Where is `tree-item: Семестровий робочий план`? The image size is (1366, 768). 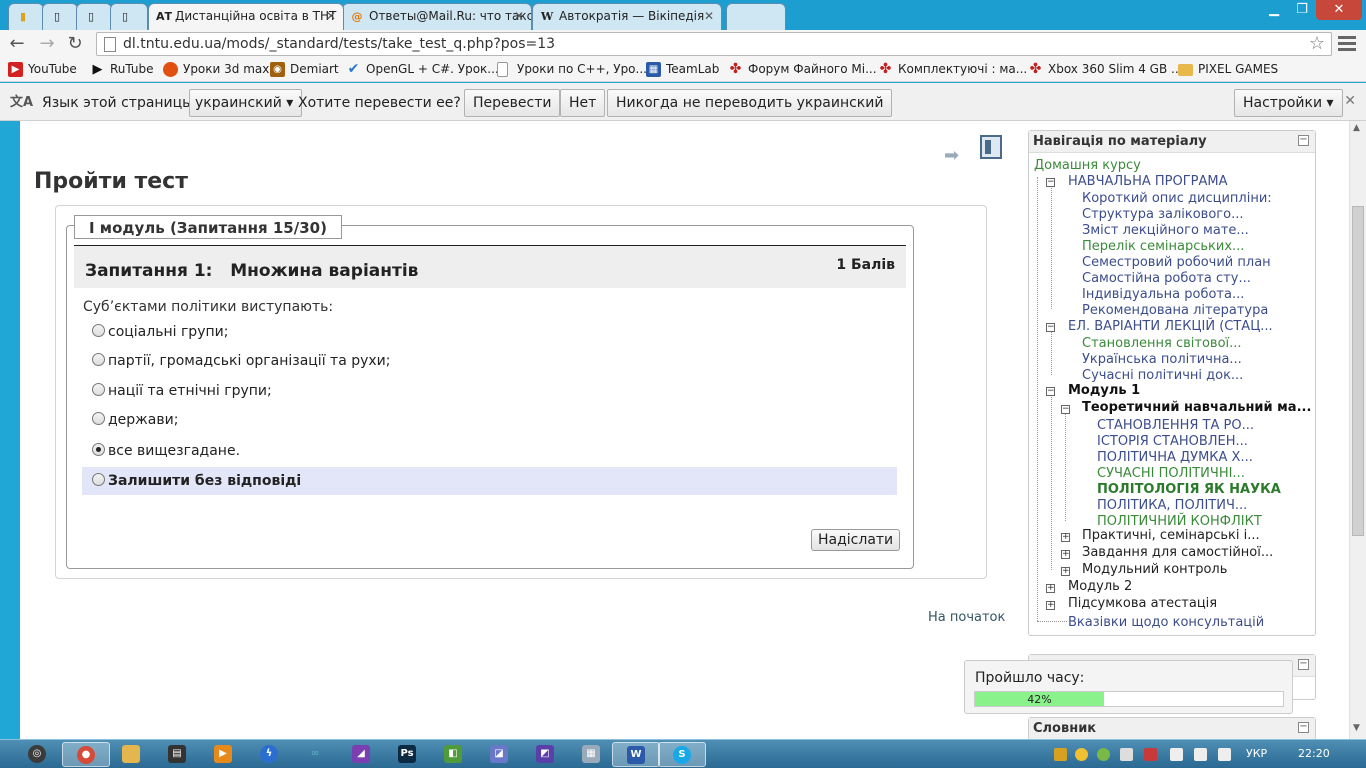 tree-item: Семестровий робочий план is located at coordinates (1176, 262).